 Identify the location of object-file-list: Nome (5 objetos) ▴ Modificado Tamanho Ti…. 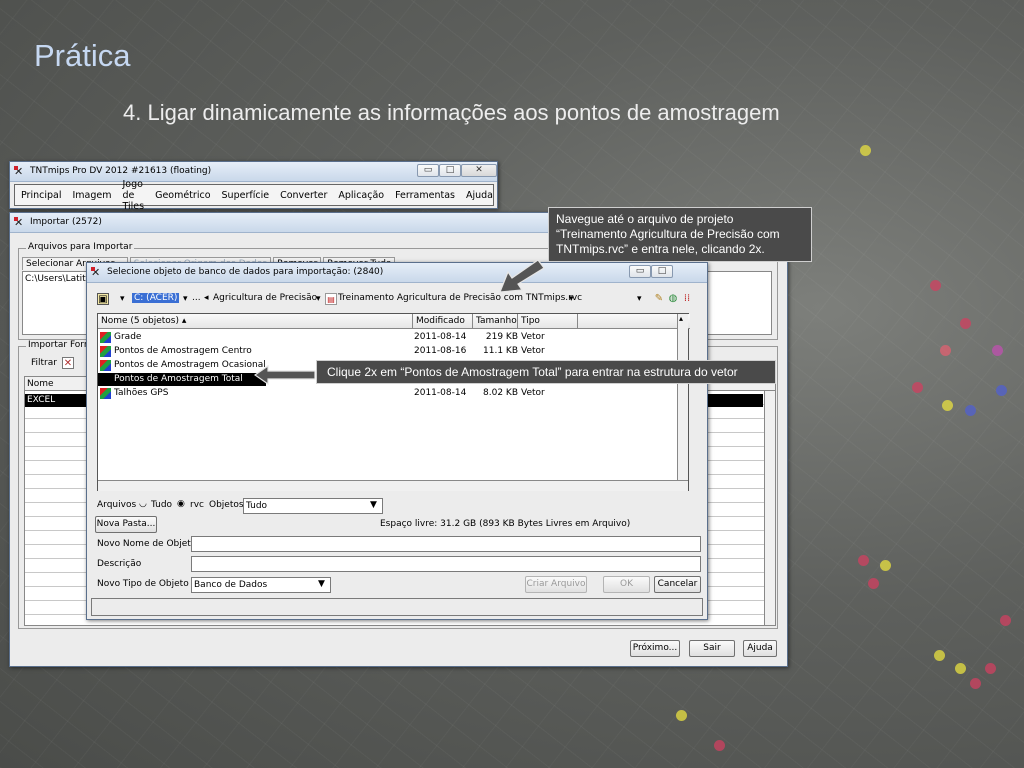
(393, 402).